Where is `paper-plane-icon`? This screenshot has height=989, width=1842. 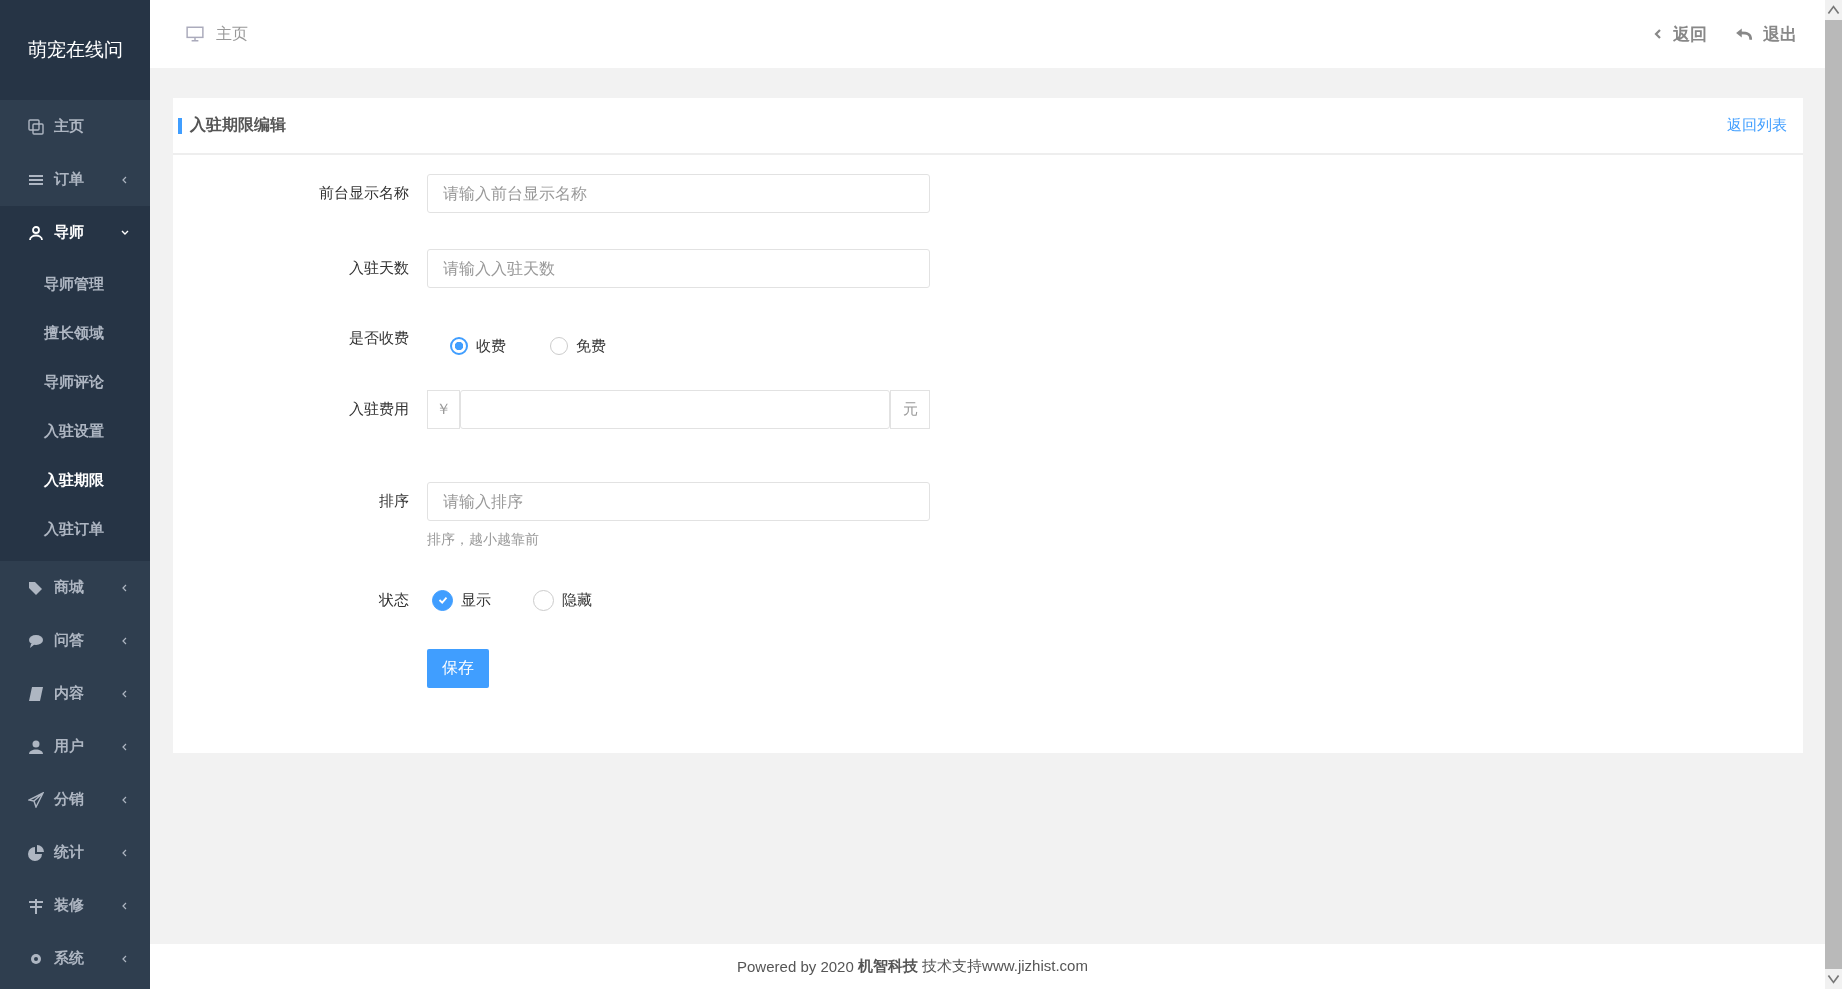
paper-plane-icon is located at coordinates (36, 799).